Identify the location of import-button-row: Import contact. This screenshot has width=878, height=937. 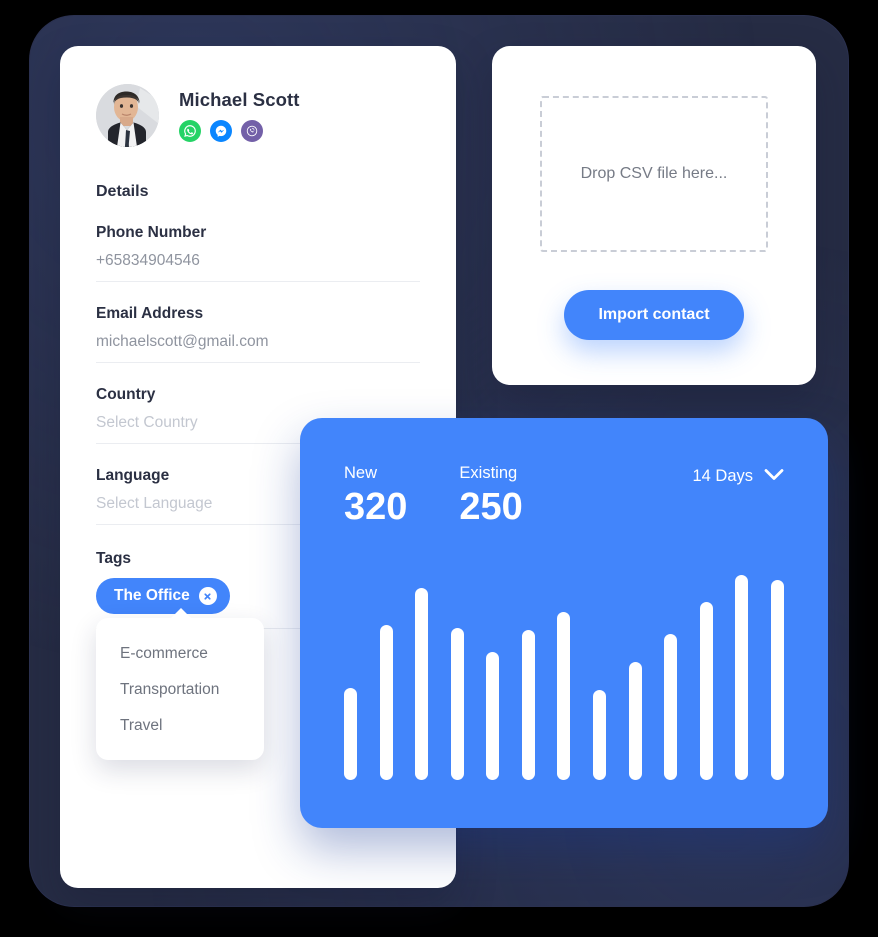
(654, 315).